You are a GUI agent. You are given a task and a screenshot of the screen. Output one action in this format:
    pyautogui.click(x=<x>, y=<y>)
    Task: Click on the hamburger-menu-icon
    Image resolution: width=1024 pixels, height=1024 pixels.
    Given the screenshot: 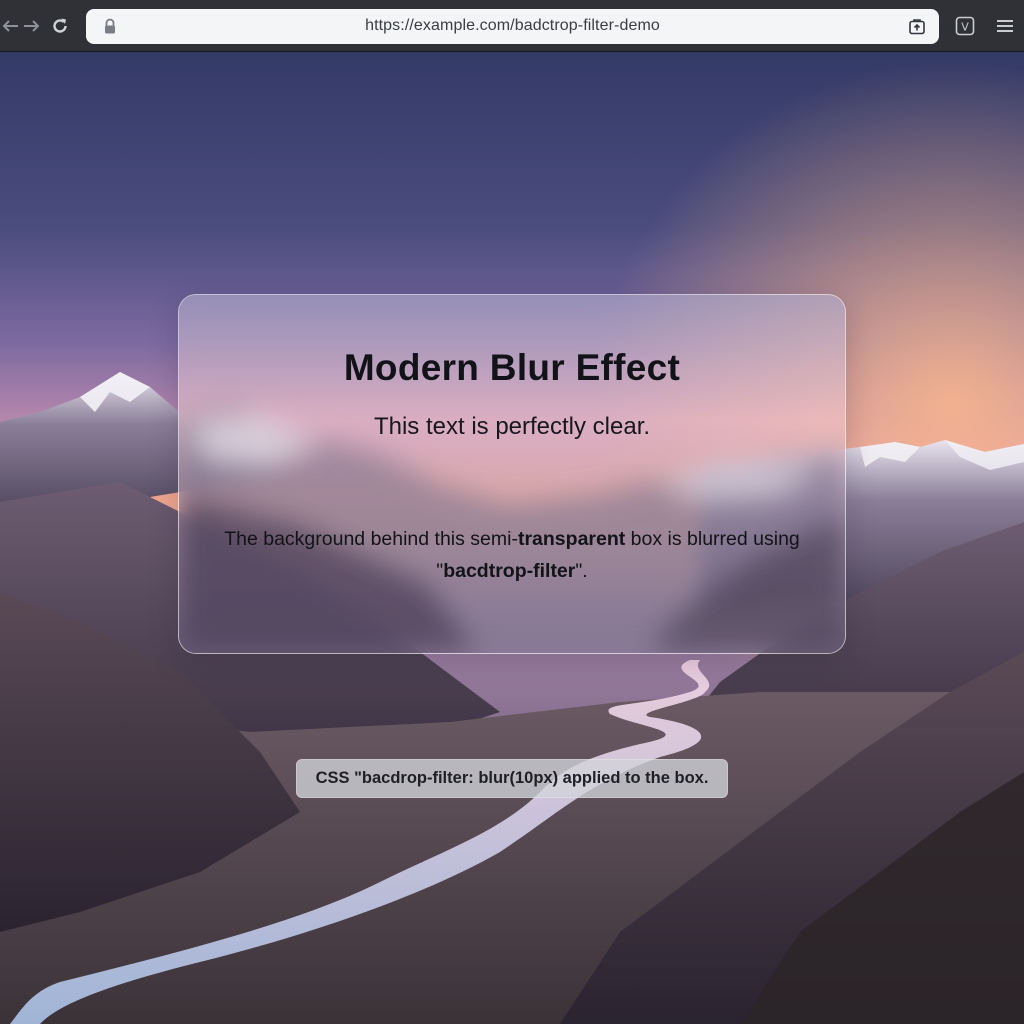 What is the action you would take?
    pyautogui.click(x=1005, y=26)
    